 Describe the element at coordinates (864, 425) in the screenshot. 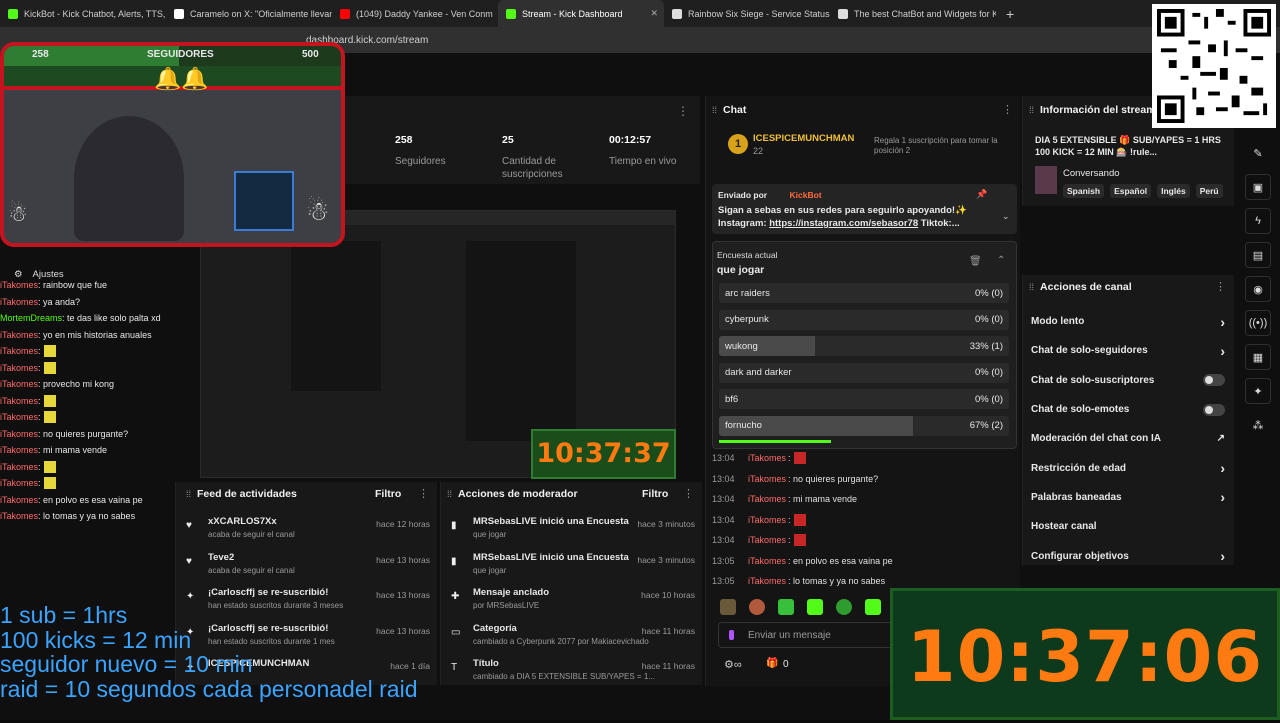

I see `poll-option: fornucho 67% (2)` at that location.